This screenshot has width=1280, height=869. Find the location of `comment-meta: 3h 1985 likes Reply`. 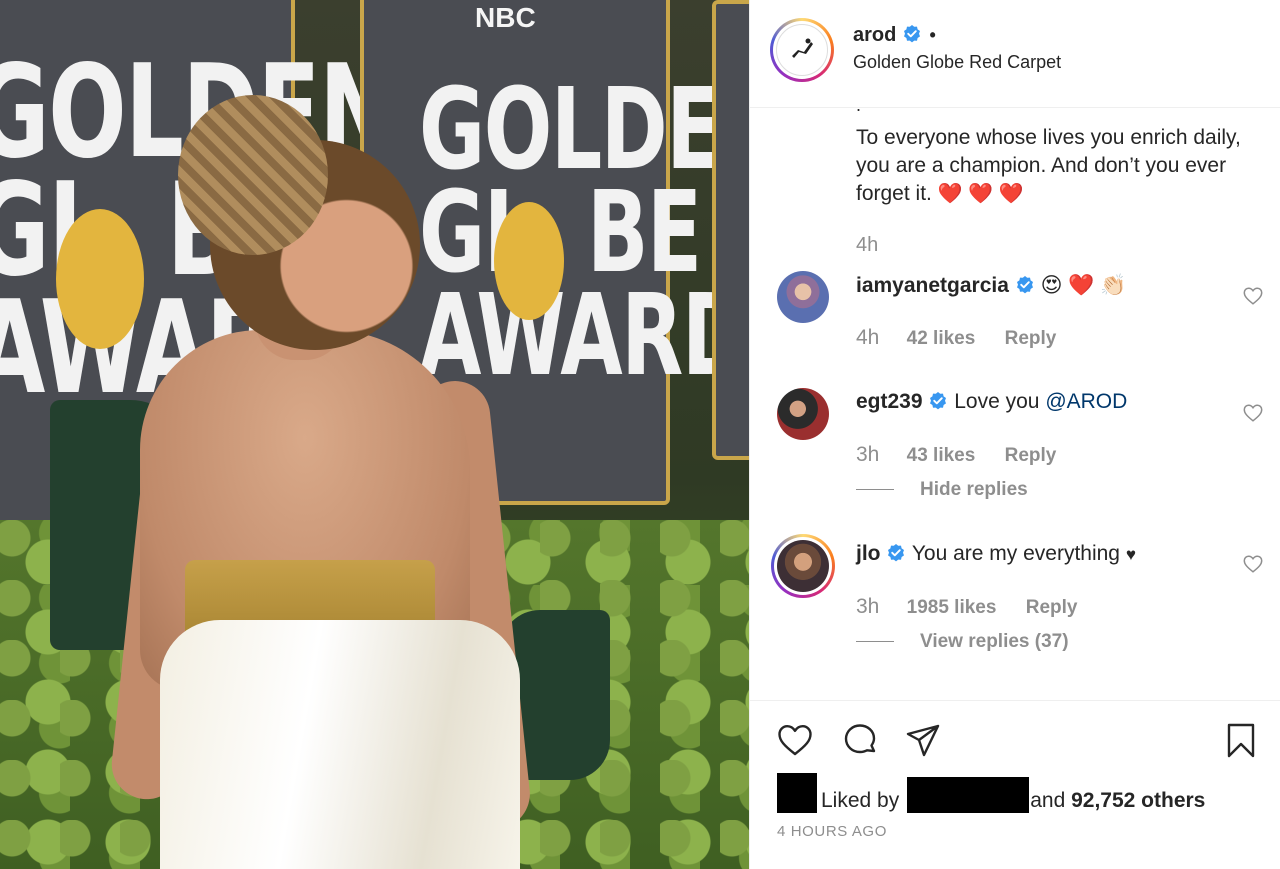

comment-meta: 3h 1985 likes Reply is located at coordinates (978, 607).